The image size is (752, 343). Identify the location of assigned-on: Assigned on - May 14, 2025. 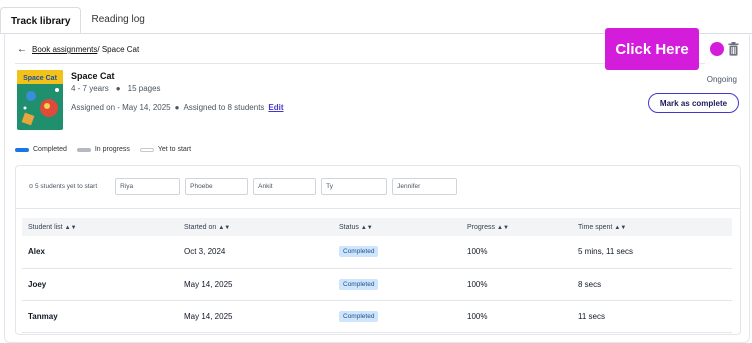
(121, 107).